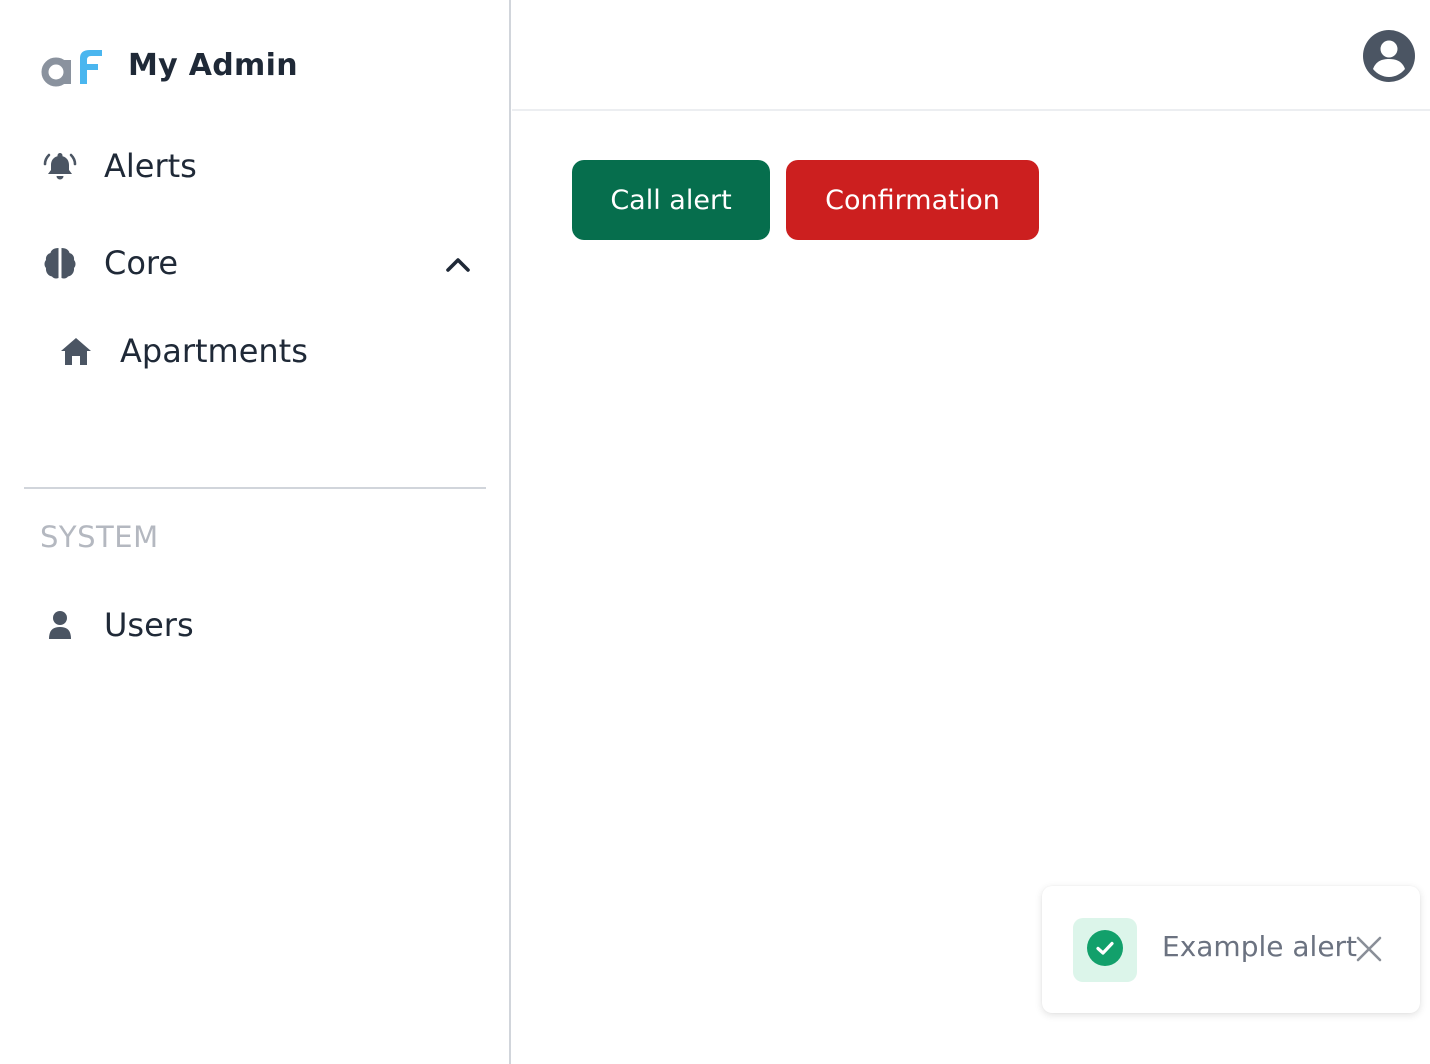 The image size is (1430, 1064). I want to click on sidebar-divider, so click(255, 488).